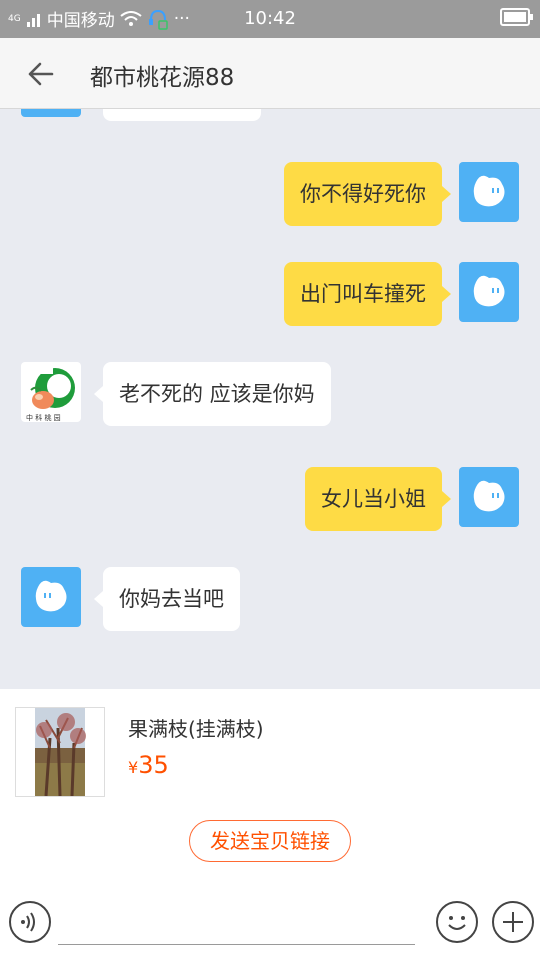  What do you see at coordinates (270, 73) in the screenshot?
I see `chat-header: 都市桃花源88` at bounding box center [270, 73].